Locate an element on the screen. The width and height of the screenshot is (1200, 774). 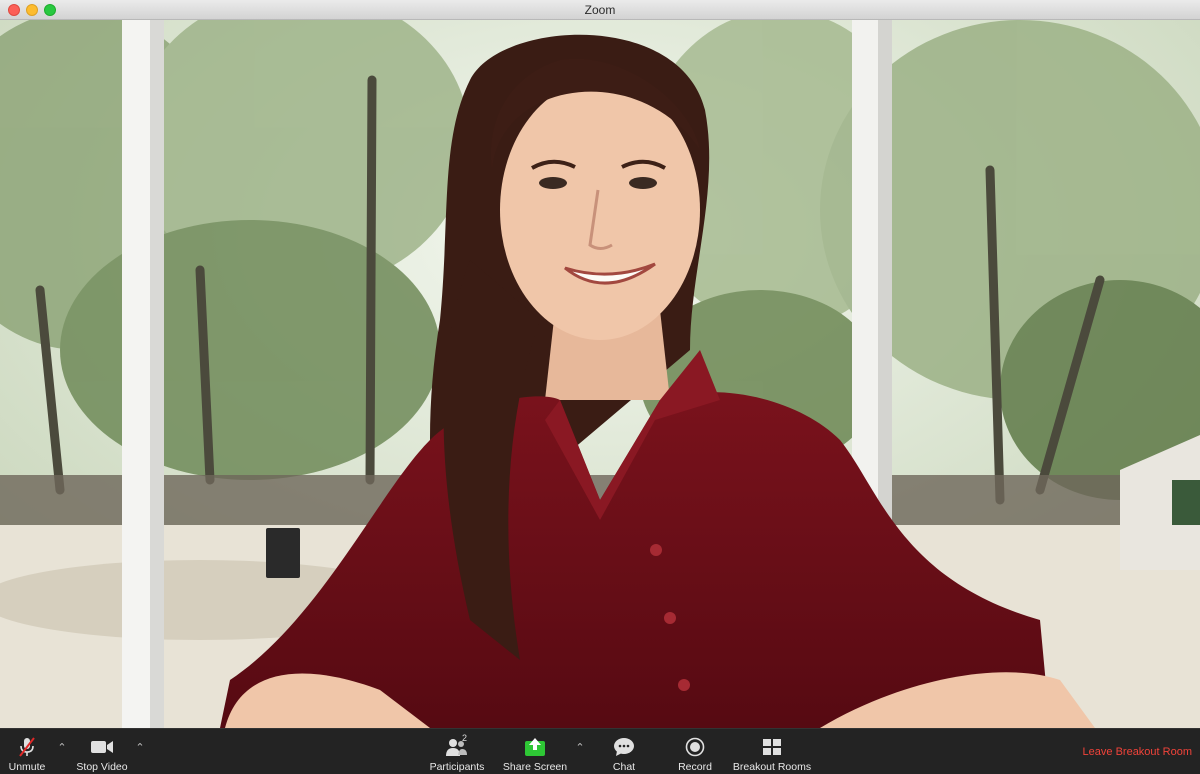
microphone-muted-icon is located at coordinates (27, 747).